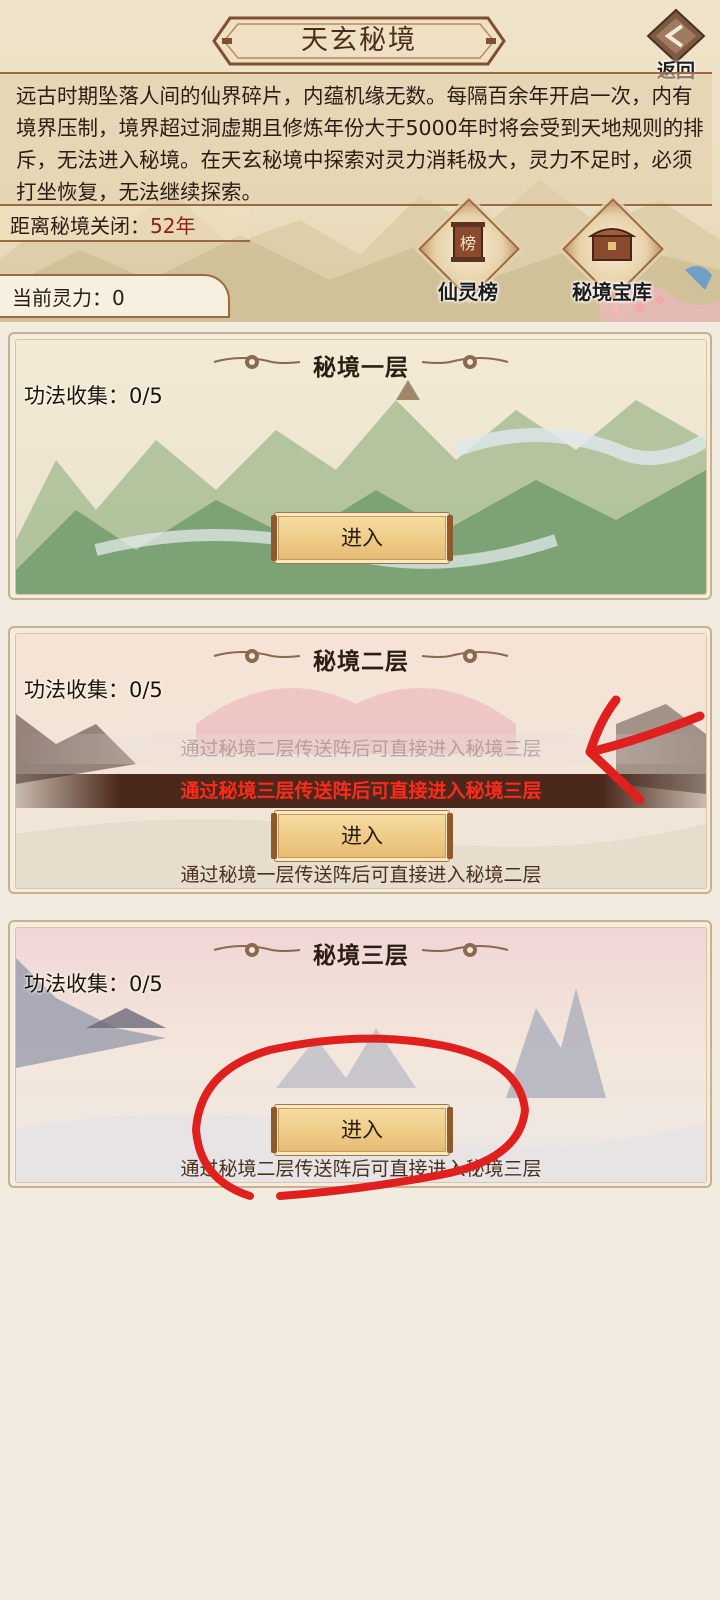  Describe the element at coordinates (361, 875) in the screenshot. I see `unlock-hint: 通过秘境一层传送阵后可直接进入秘境二层` at that location.